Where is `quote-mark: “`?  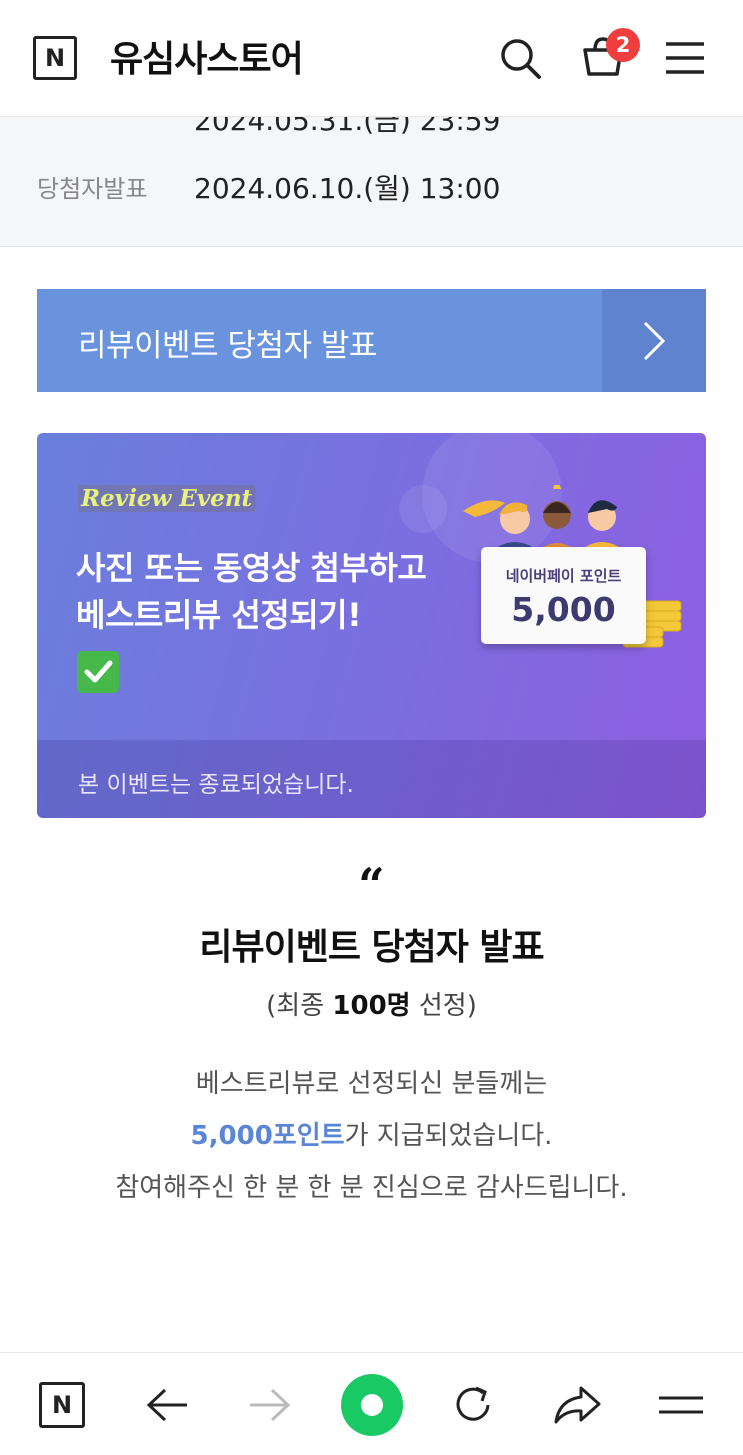
quote-mark: “ is located at coordinates (371, 885).